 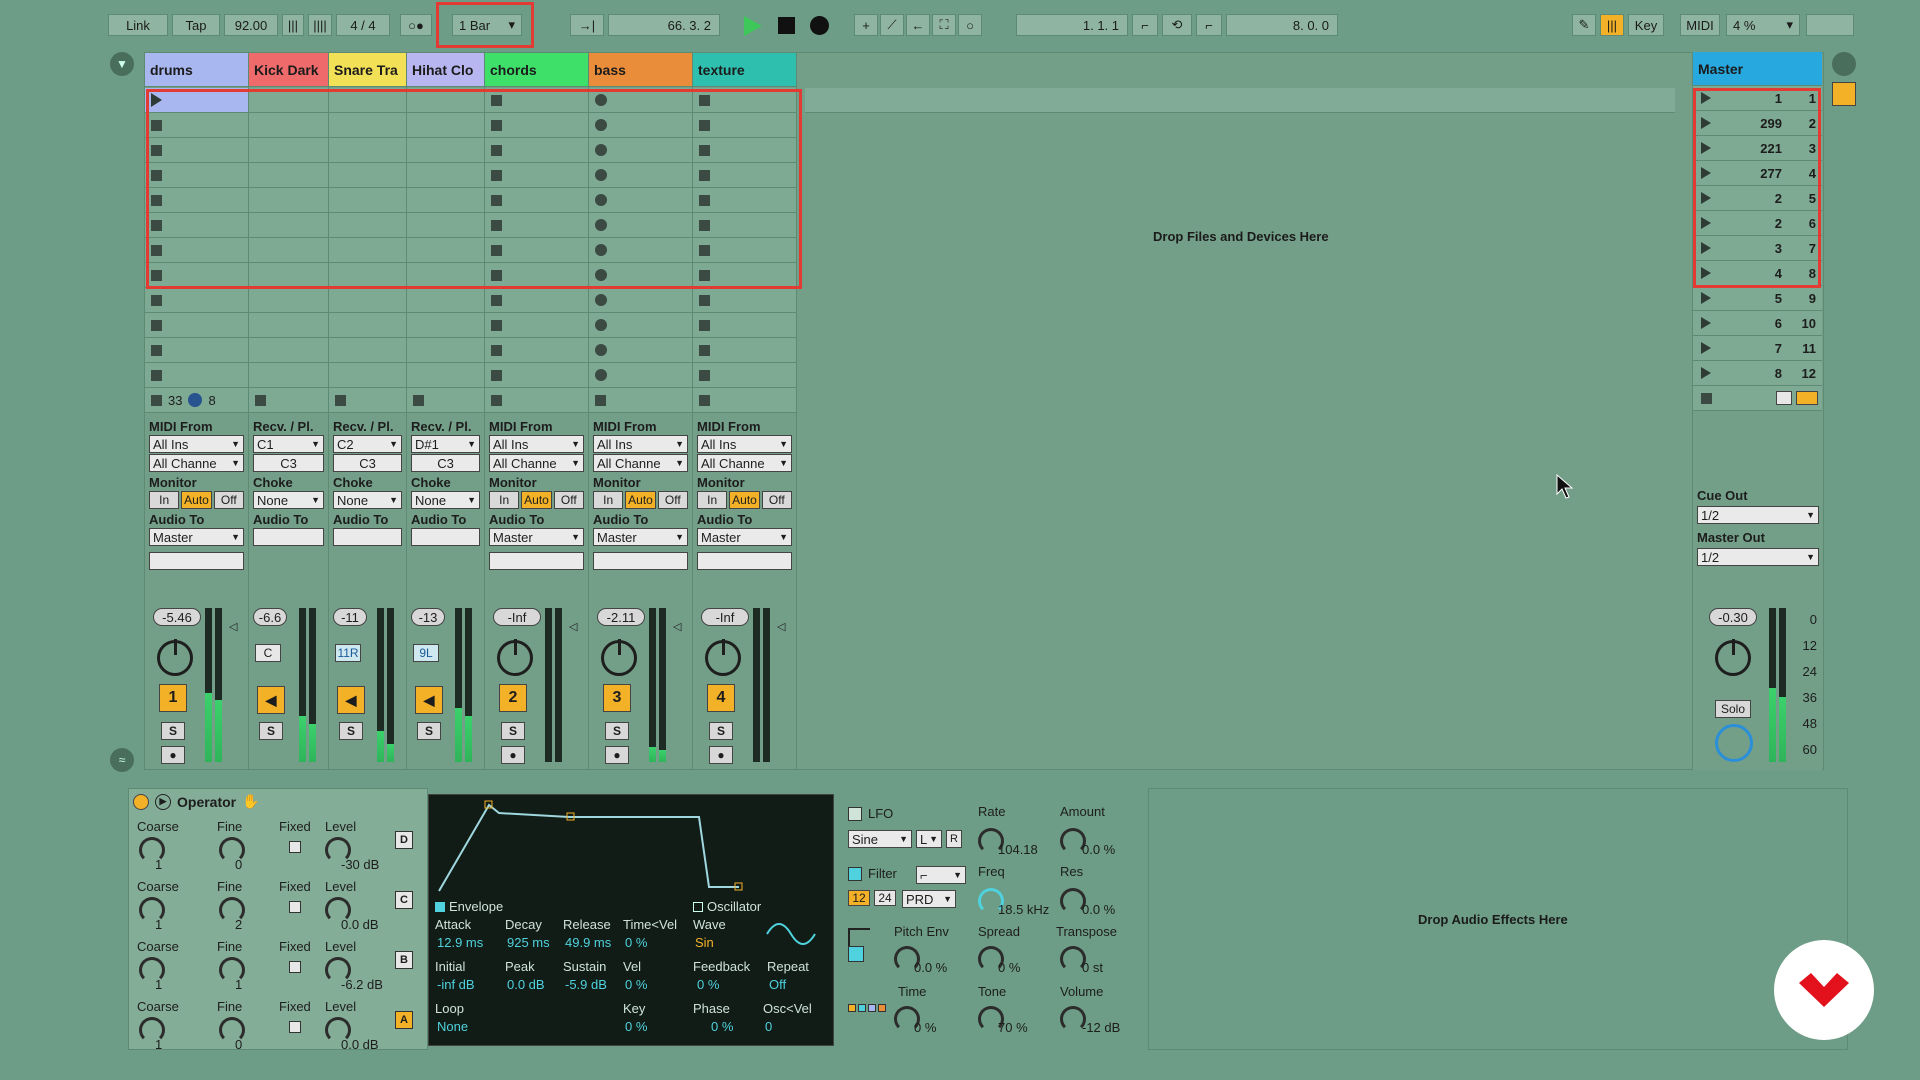 I want to click on groove-pool-icon: ≈, so click(x=122, y=760).